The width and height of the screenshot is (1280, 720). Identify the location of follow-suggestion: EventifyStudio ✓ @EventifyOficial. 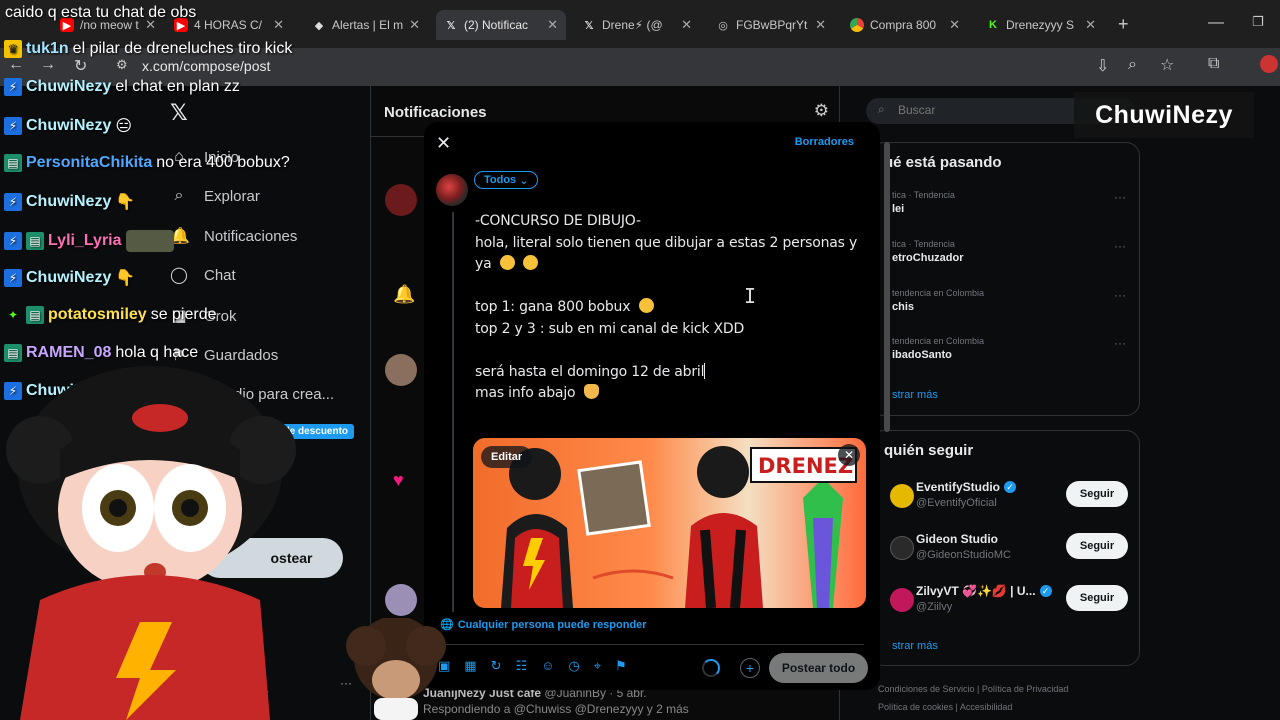
(966, 494).